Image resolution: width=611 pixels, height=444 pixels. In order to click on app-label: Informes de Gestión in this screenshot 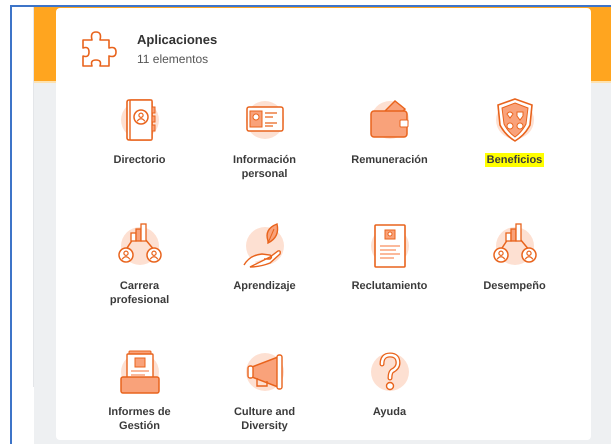, I will do `click(139, 419)`.